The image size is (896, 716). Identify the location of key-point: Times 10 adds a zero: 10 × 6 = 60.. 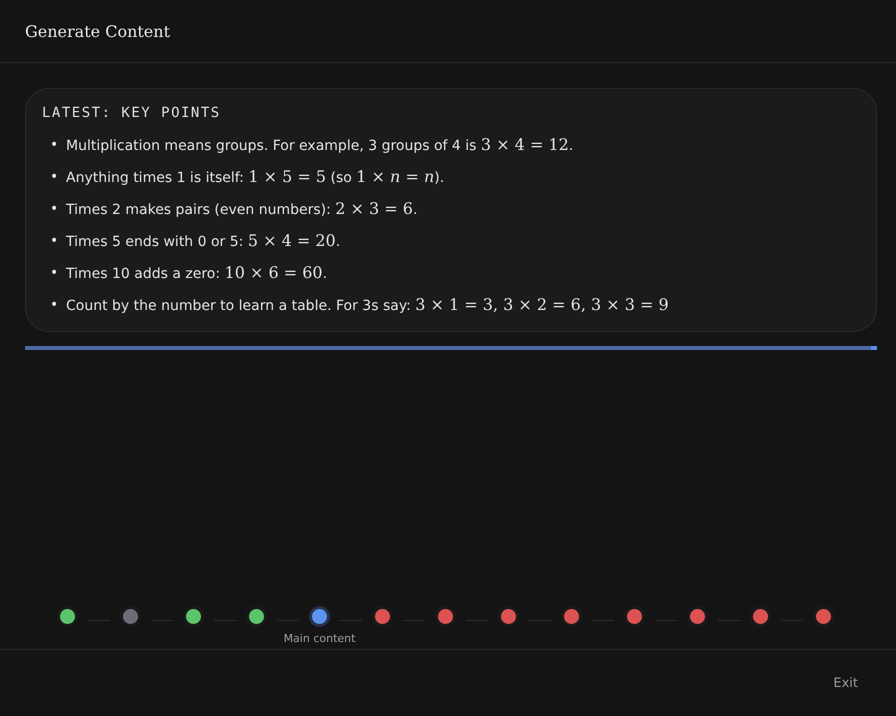
(197, 273).